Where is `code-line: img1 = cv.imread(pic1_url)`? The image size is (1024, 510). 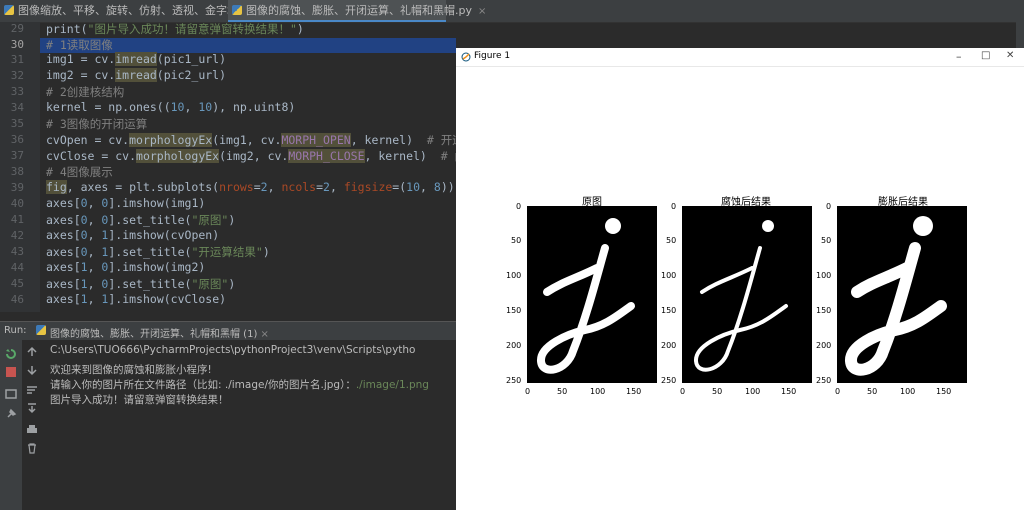
code-line: img1 = cv.imread(pic1_url) is located at coordinates (136, 59).